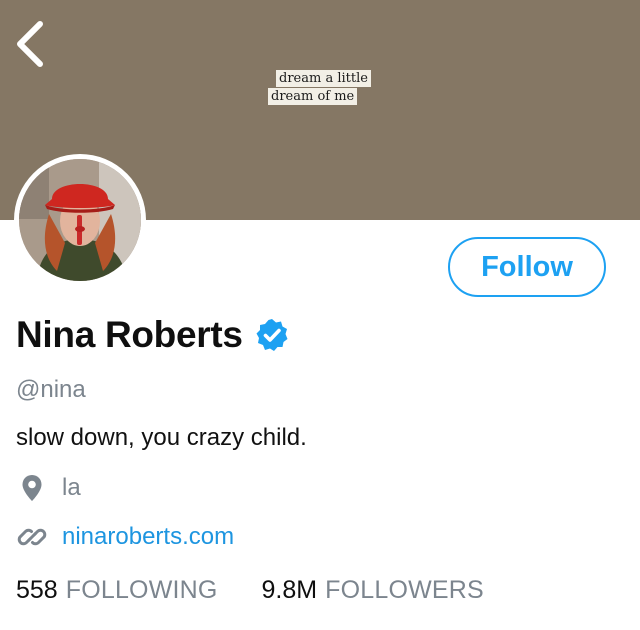  I want to click on banner-note: dream a little dream of me, so click(319, 87).